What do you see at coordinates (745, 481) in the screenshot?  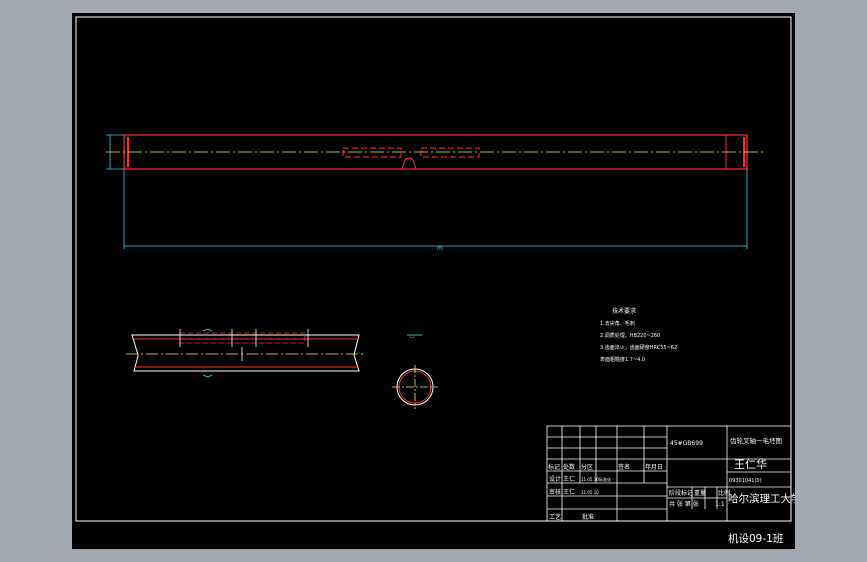 I see `drawing-number: 09301041(0)` at bounding box center [745, 481].